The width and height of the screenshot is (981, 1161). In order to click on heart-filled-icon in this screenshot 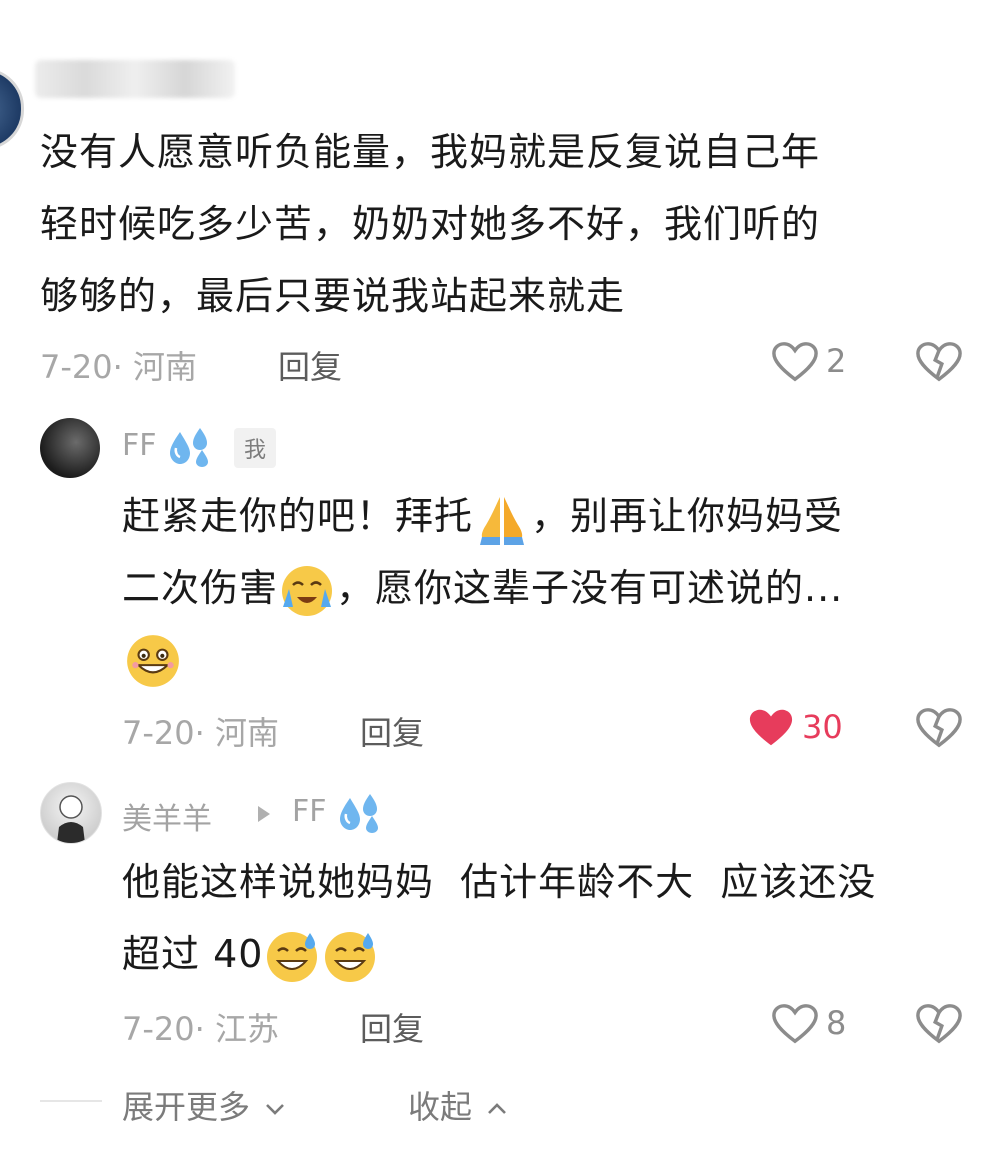, I will do `click(771, 728)`.